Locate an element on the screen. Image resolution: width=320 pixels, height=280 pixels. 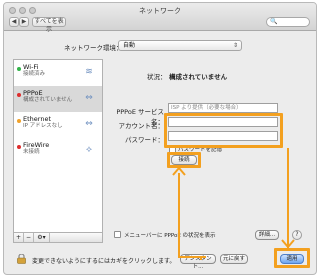
service-item-ethernet: Ethernet IP アドレスなし ⇔ is located at coordinates (58, 125).